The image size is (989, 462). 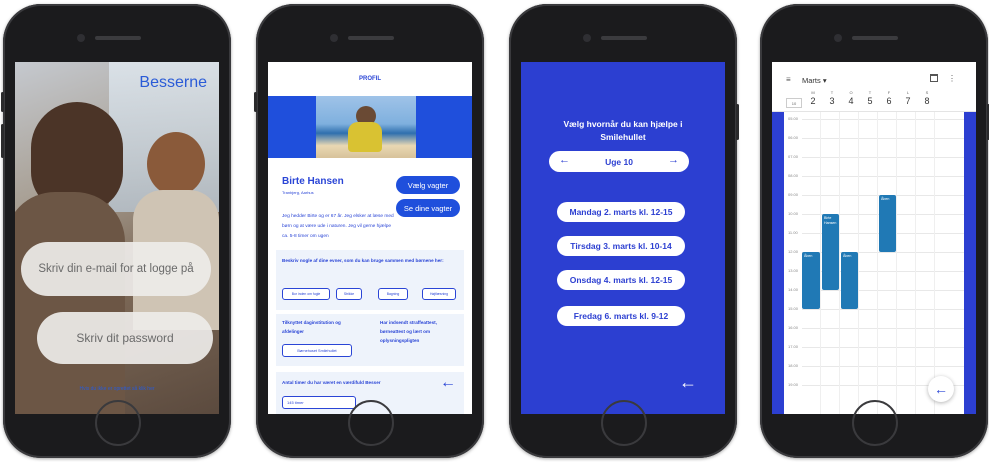 I want to click on month-label: Marts, so click(x=811, y=80).